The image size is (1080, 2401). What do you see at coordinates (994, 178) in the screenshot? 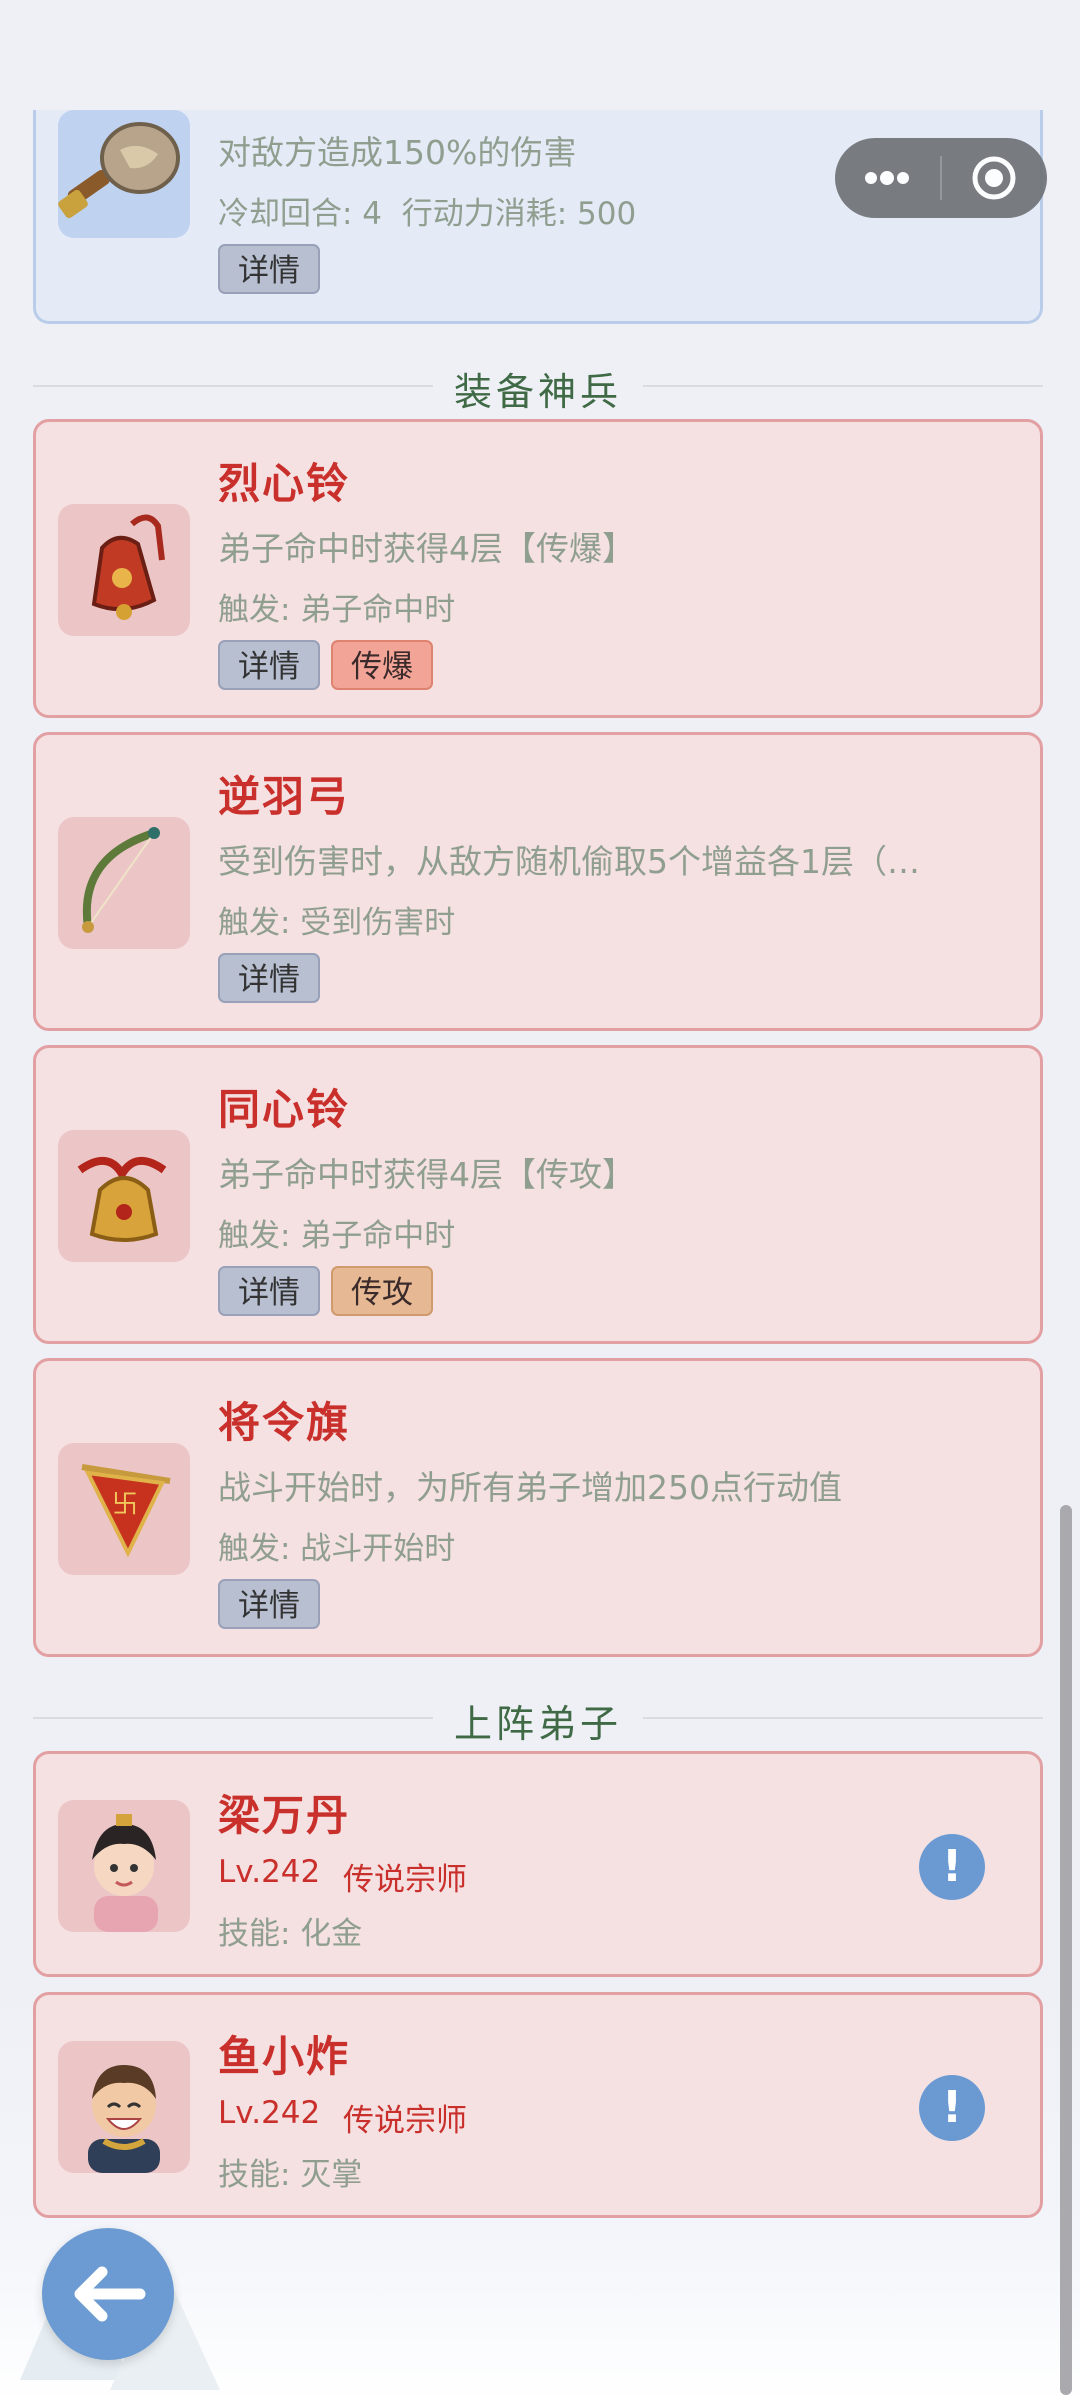
I see `target-close-icon` at bounding box center [994, 178].